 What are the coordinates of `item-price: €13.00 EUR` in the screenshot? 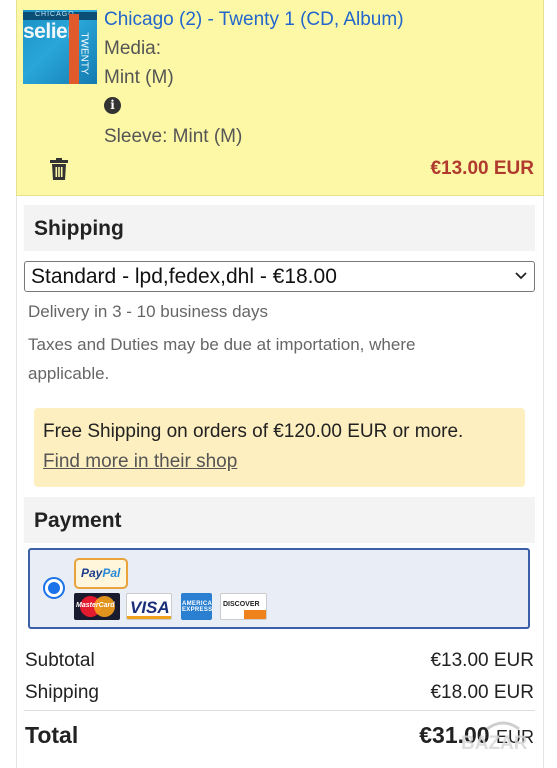 It's located at (482, 168).